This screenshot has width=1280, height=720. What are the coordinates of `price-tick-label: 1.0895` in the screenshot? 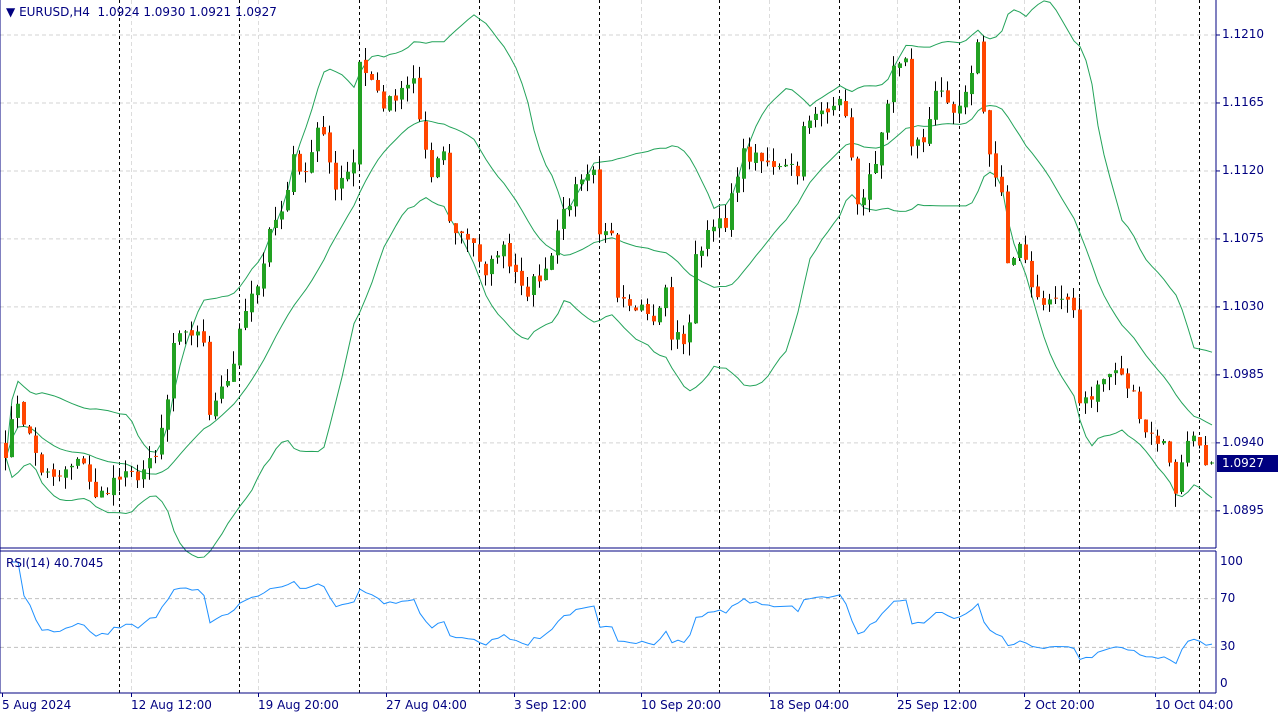 It's located at (1243, 509).